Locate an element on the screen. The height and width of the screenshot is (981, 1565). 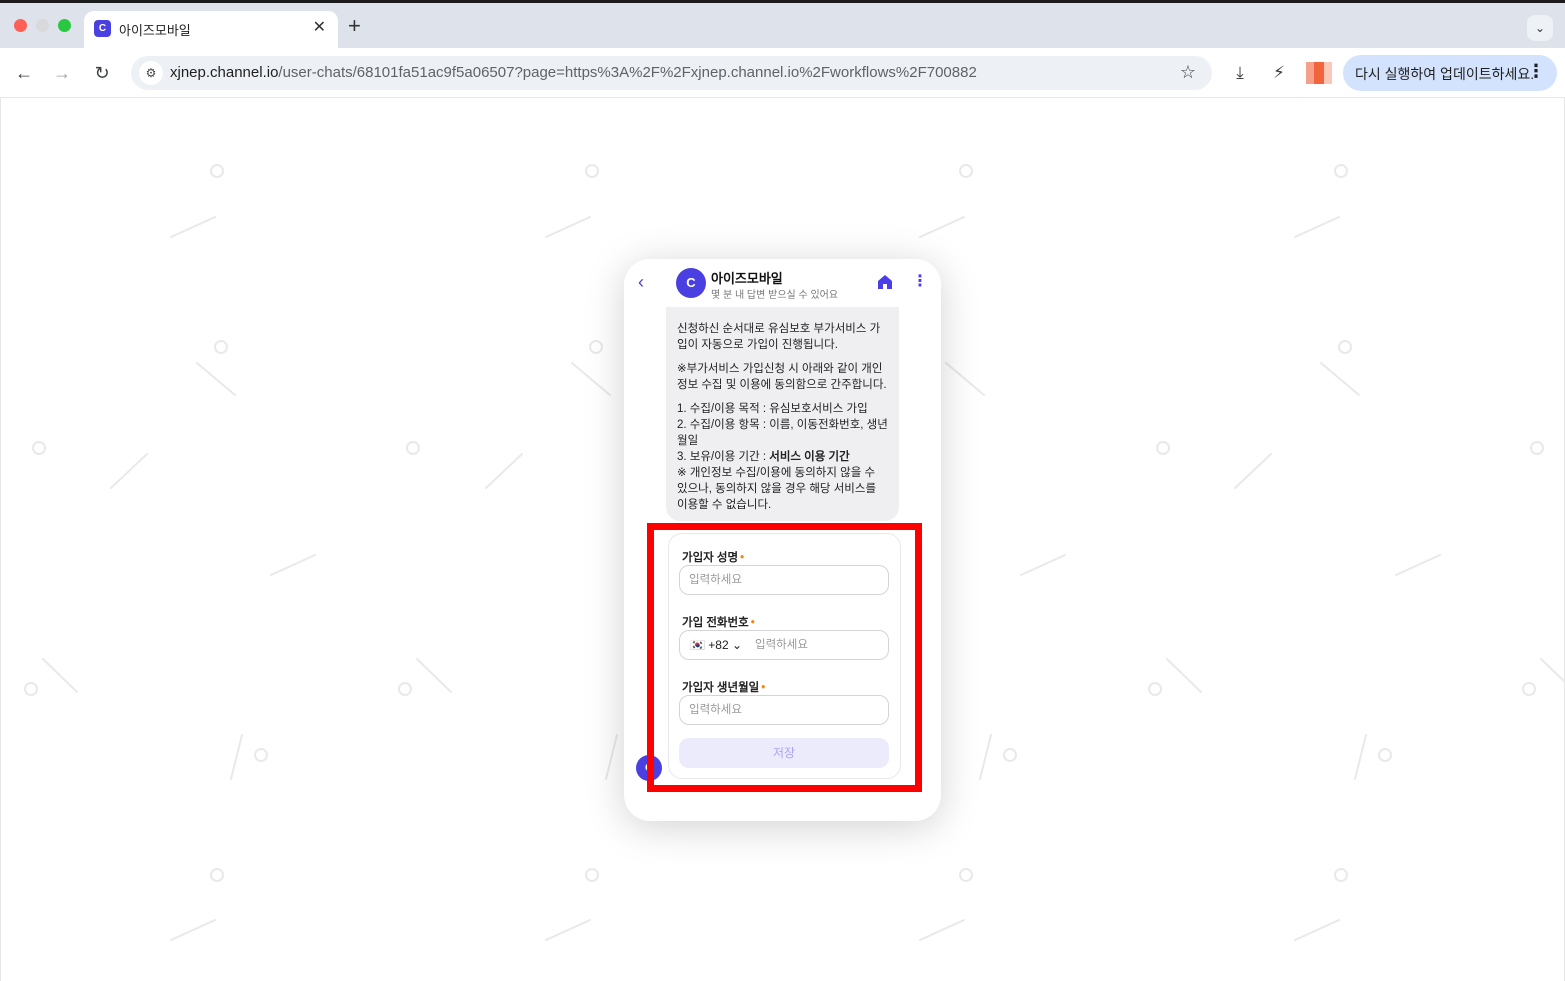
tab-title: 아이즈모바일 is located at coordinates (155, 30).